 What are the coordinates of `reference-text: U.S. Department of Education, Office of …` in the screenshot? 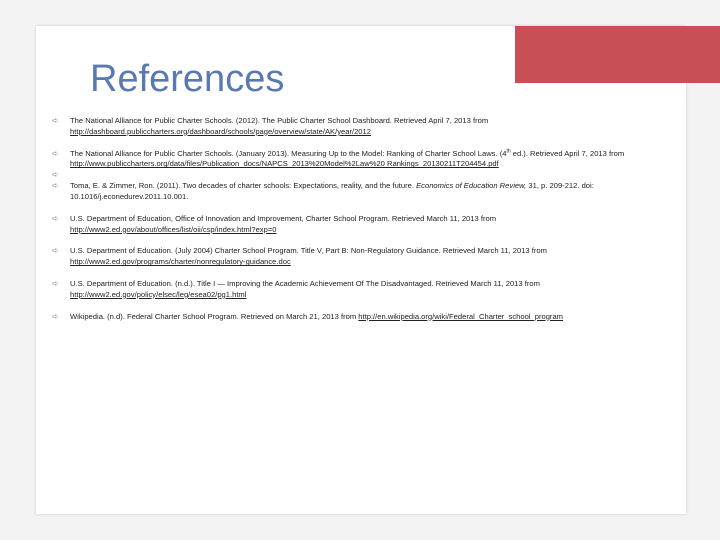 It's located at (283, 218).